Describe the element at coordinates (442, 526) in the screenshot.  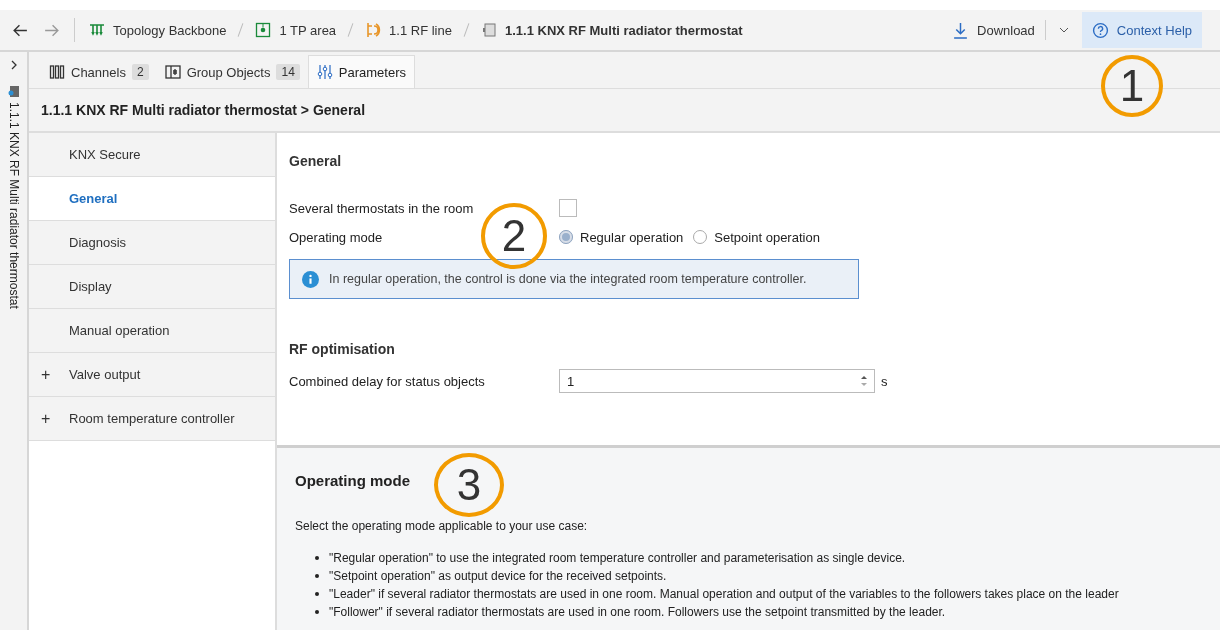
I see `help-text: Select the operating mode applicable to your use case:` at that location.